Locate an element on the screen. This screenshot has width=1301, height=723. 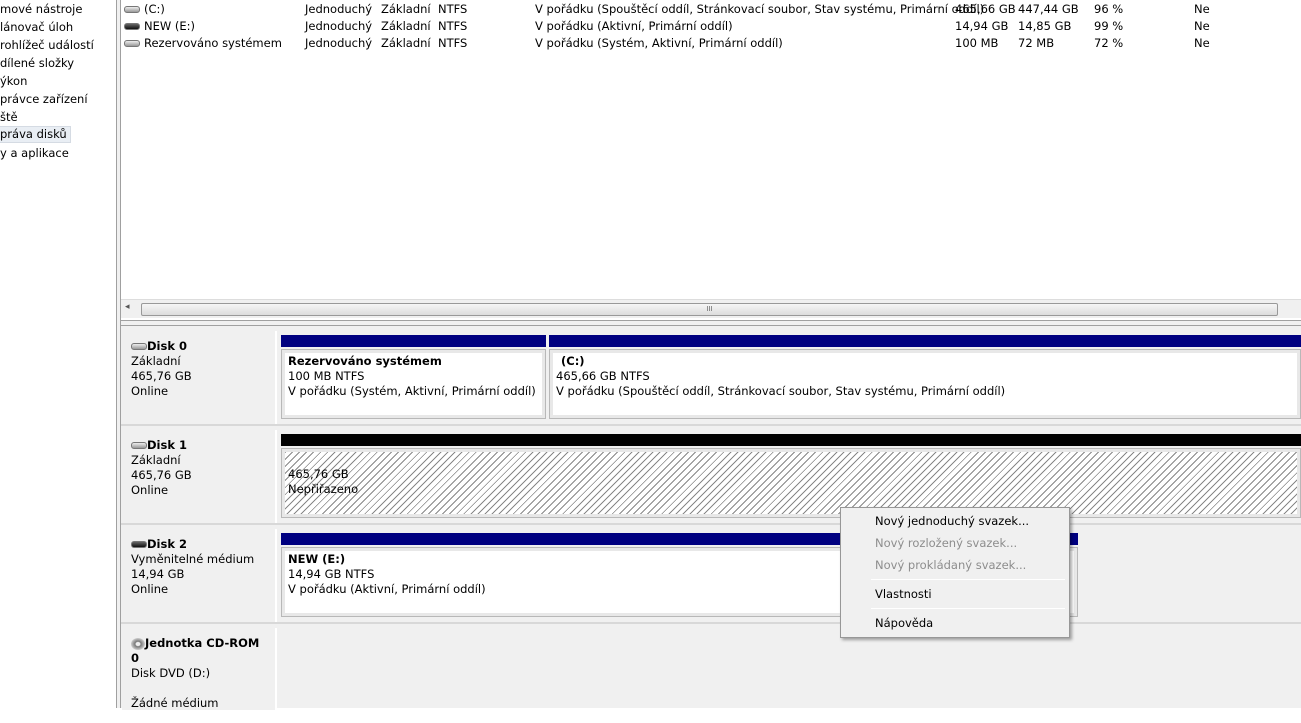
nav-item-services-apps: y a aplikace is located at coordinates (36, 153).